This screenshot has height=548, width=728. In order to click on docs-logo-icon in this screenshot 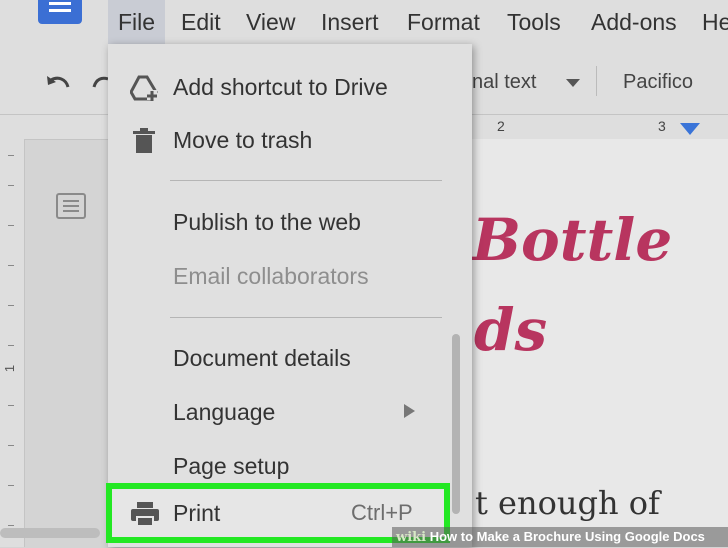, I will do `click(60, 12)`.